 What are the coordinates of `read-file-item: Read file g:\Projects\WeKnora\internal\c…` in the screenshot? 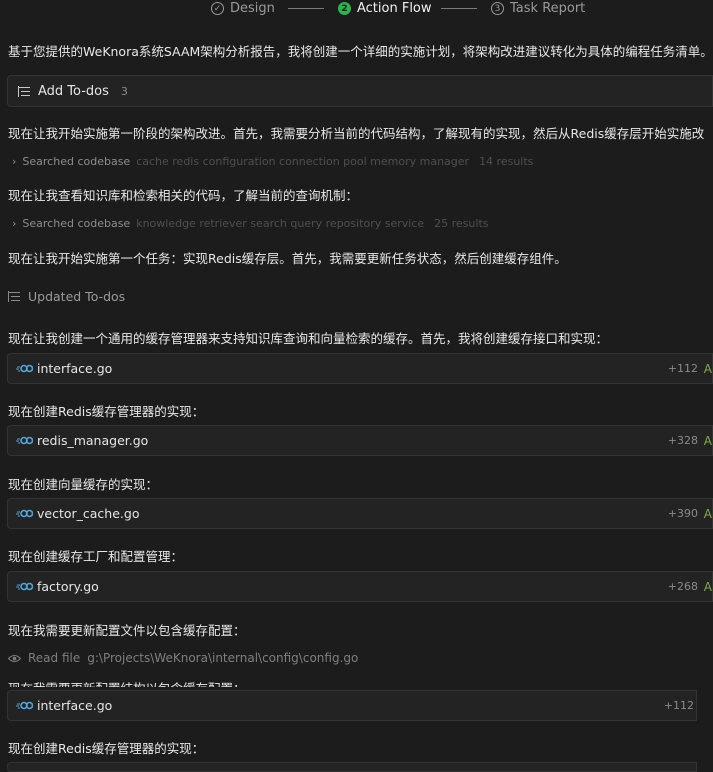 It's located at (183, 658).